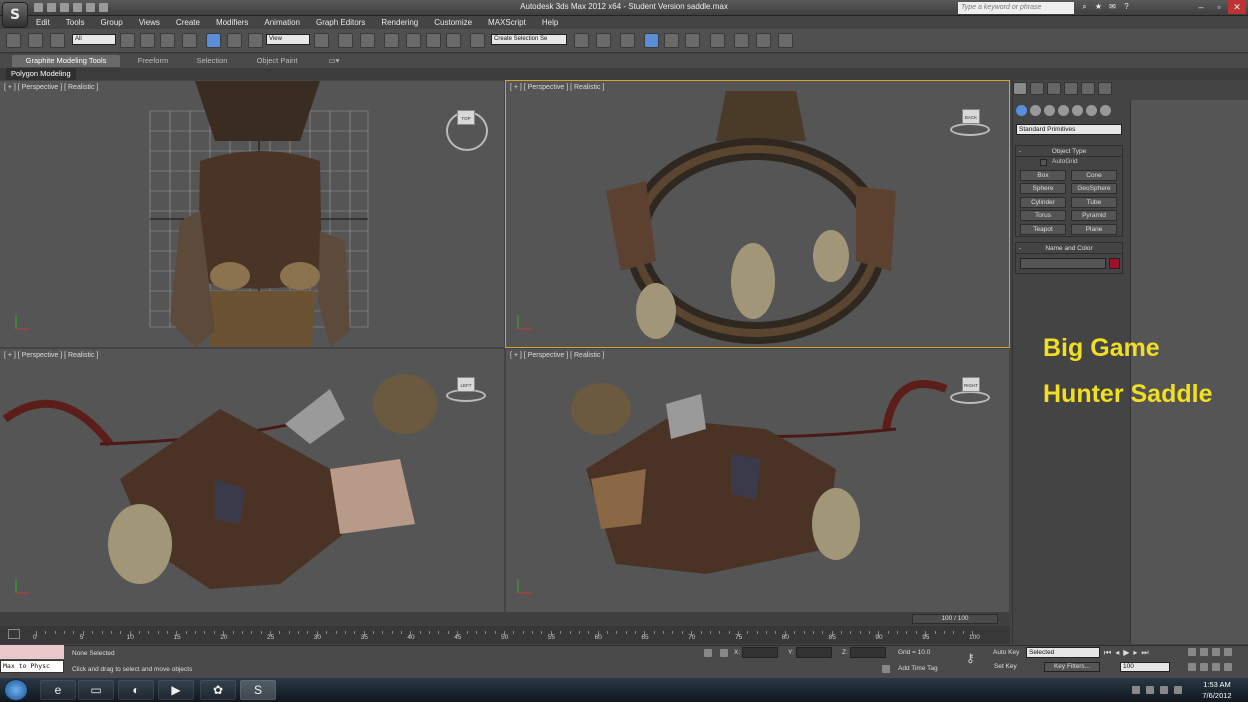 This screenshot has height=702, width=1248. I want to click on object-color-swatch, so click(1114, 263).